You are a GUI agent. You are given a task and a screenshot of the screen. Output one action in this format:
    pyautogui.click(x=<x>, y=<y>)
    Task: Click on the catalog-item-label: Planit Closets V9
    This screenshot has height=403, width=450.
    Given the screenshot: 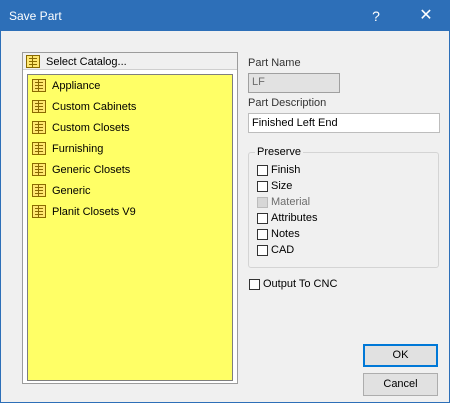 What is the action you would take?
    pyautogui.click(x=94, y=212)
    